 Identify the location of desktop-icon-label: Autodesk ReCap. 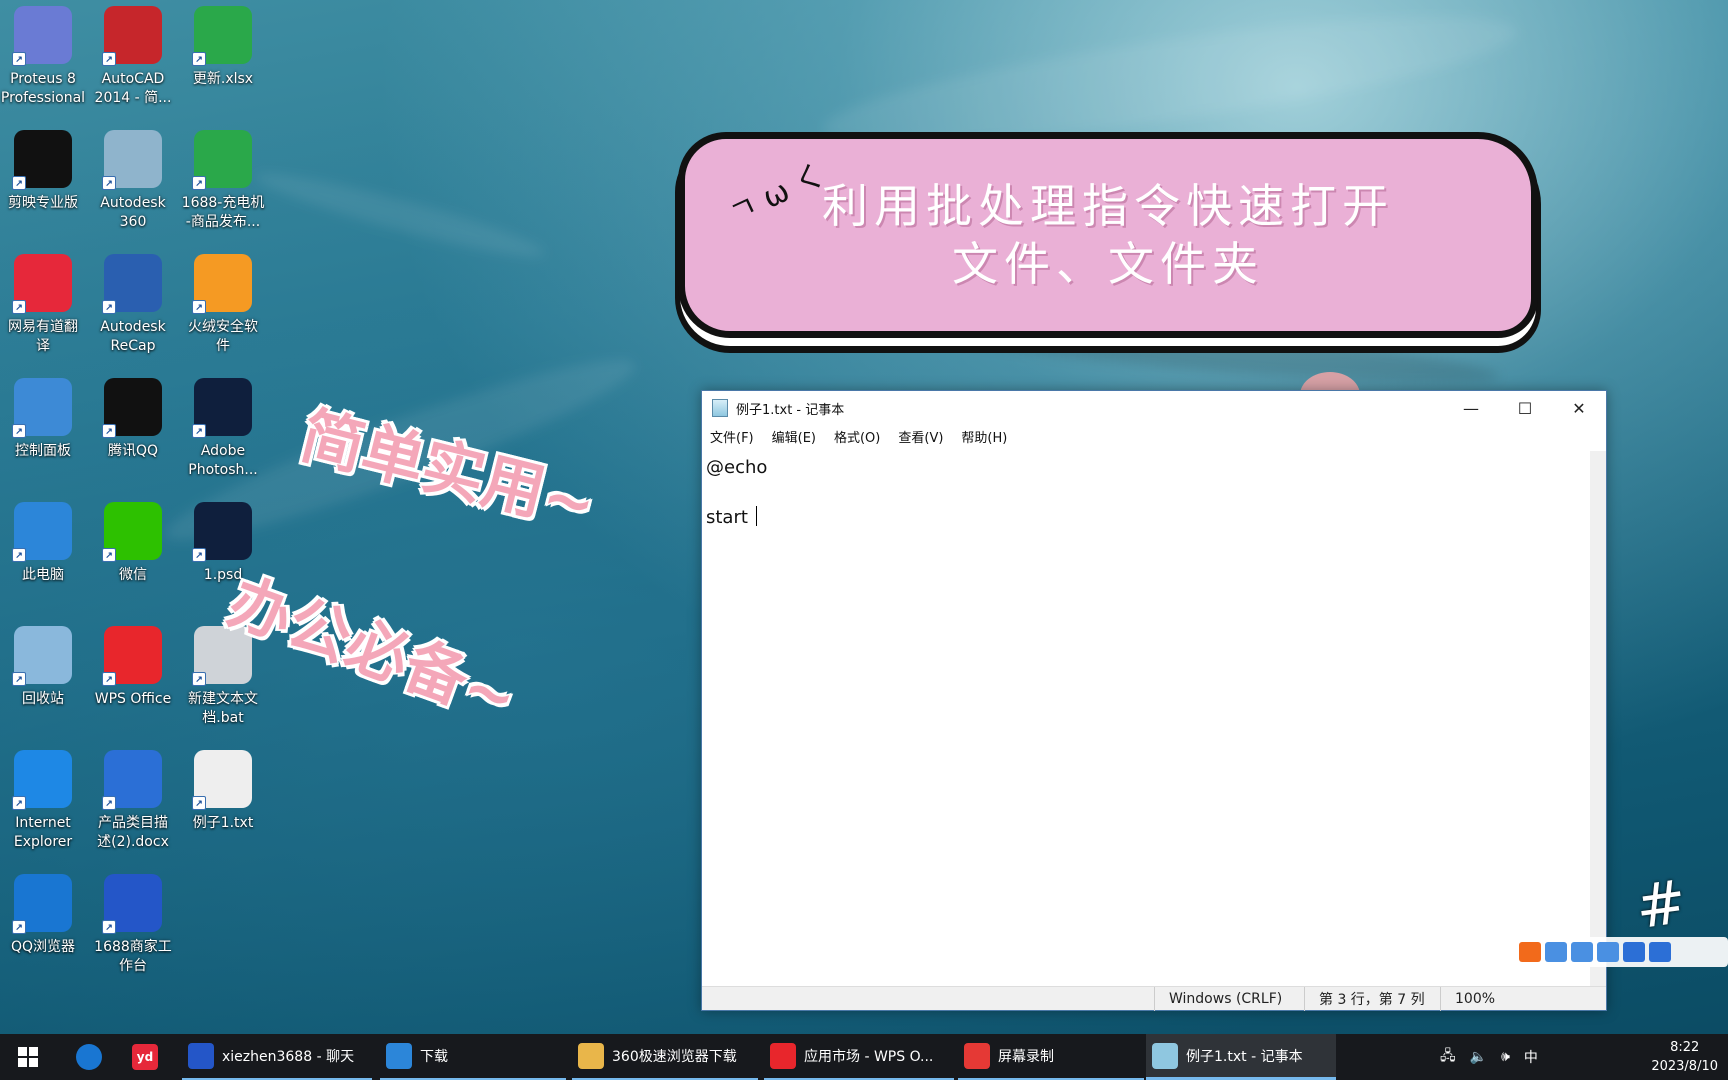
(133, 336).